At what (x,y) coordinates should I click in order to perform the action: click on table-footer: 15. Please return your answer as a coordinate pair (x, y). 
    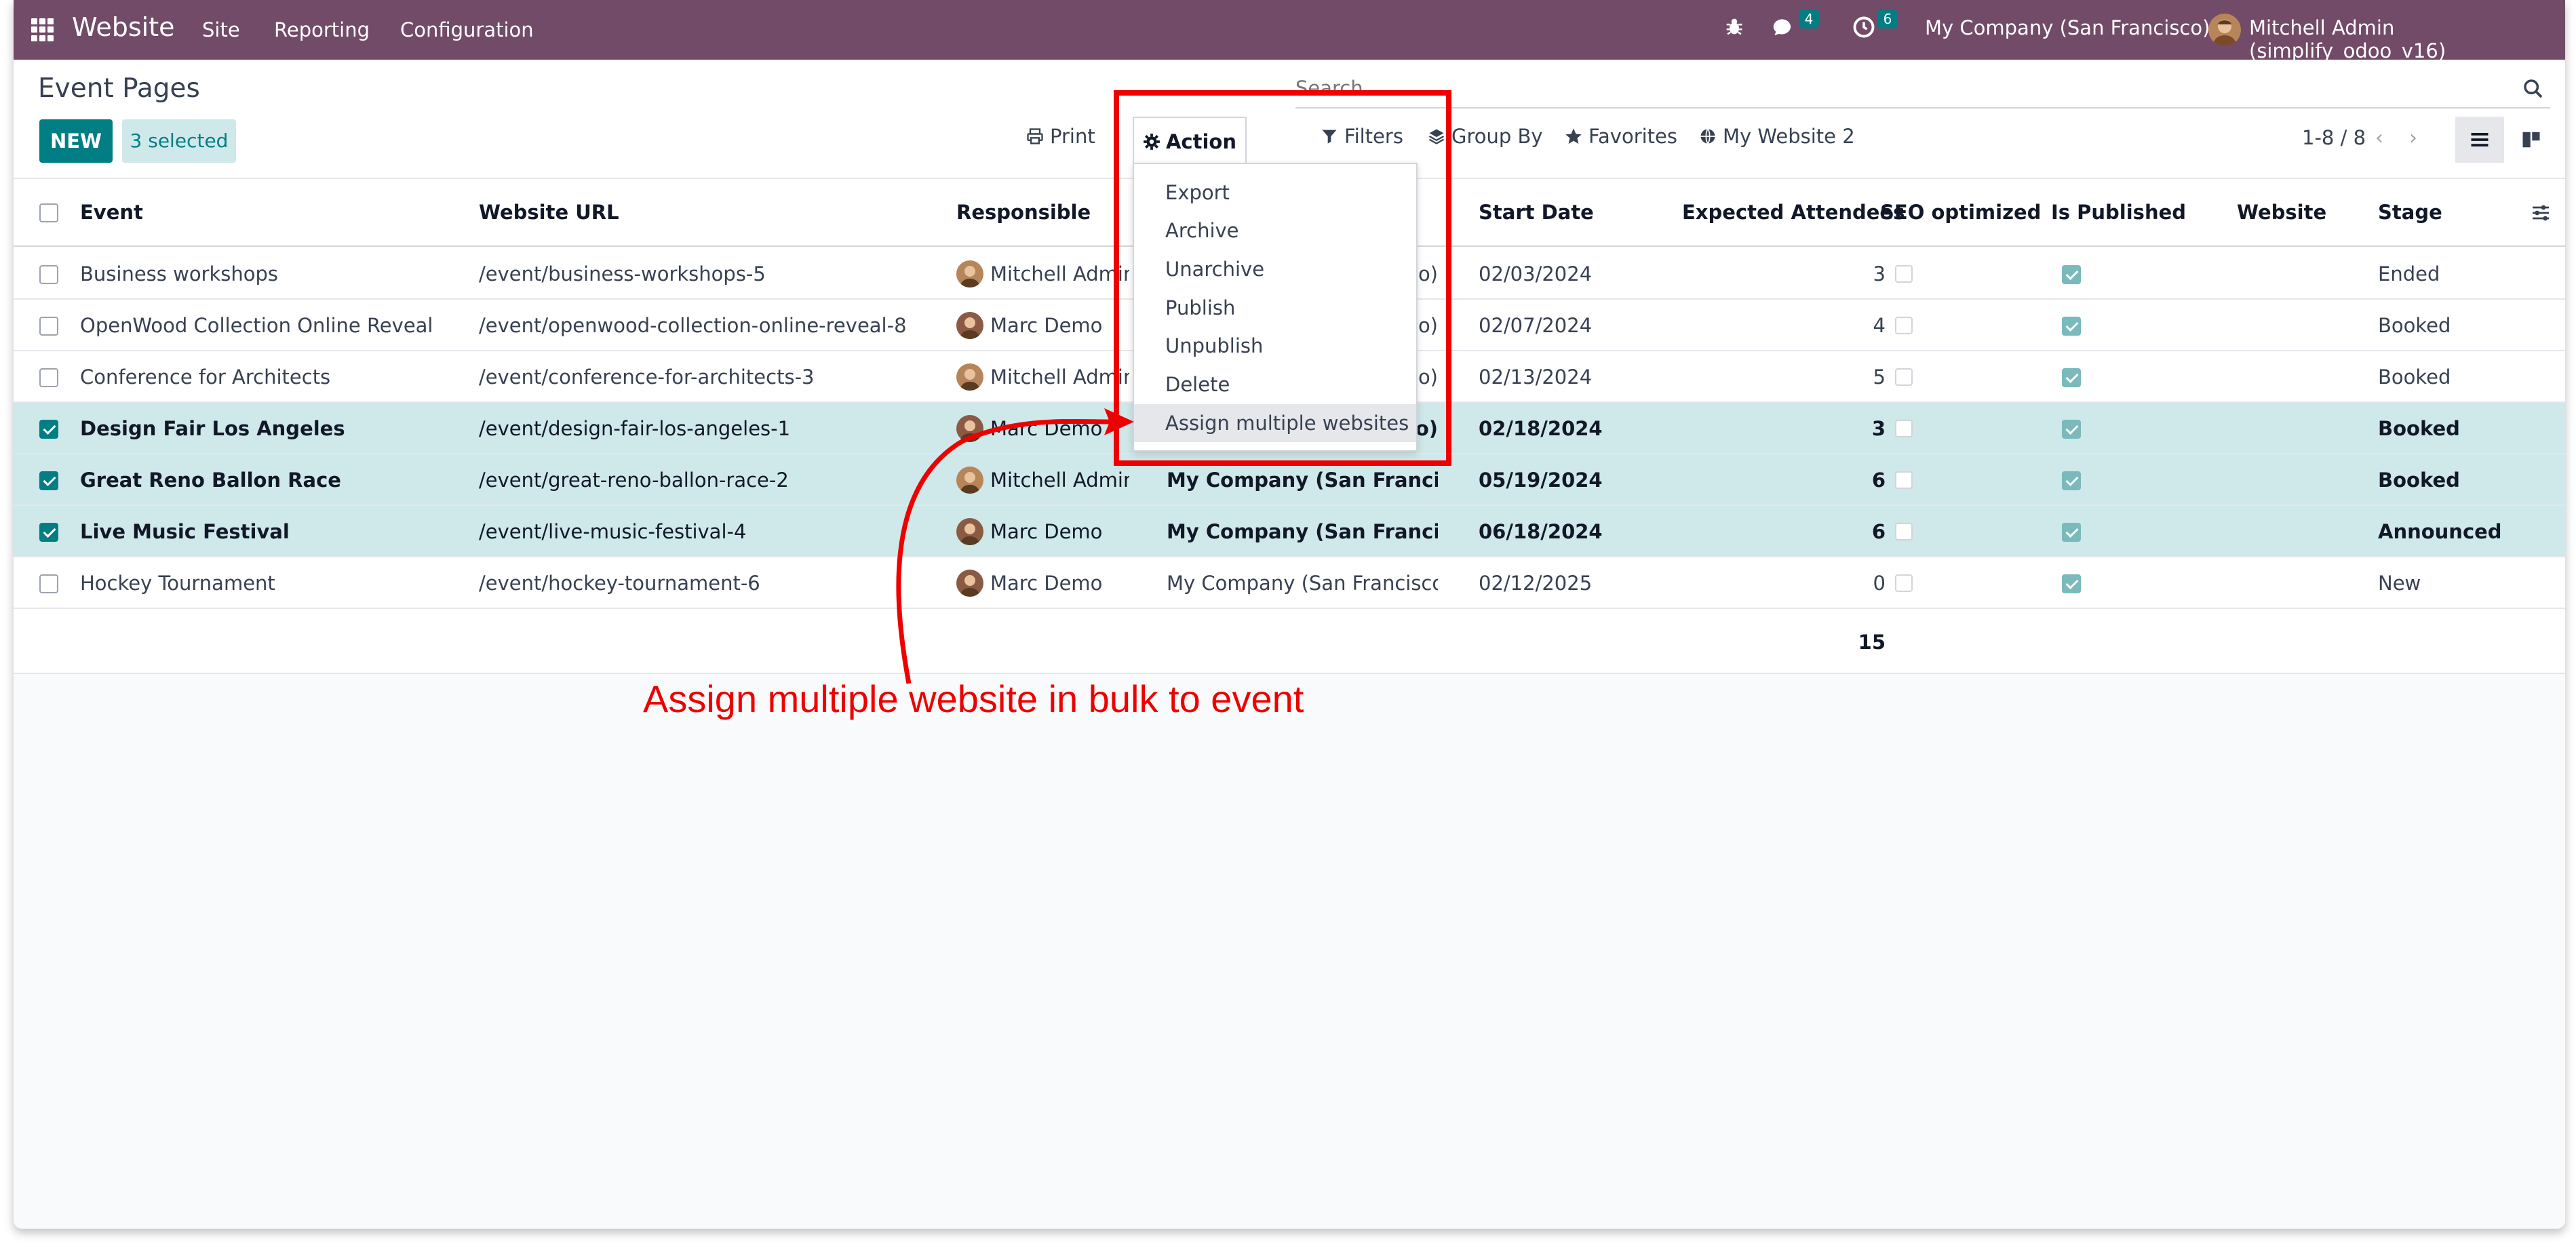
    Looking at the image, I should click on (1289, 642).